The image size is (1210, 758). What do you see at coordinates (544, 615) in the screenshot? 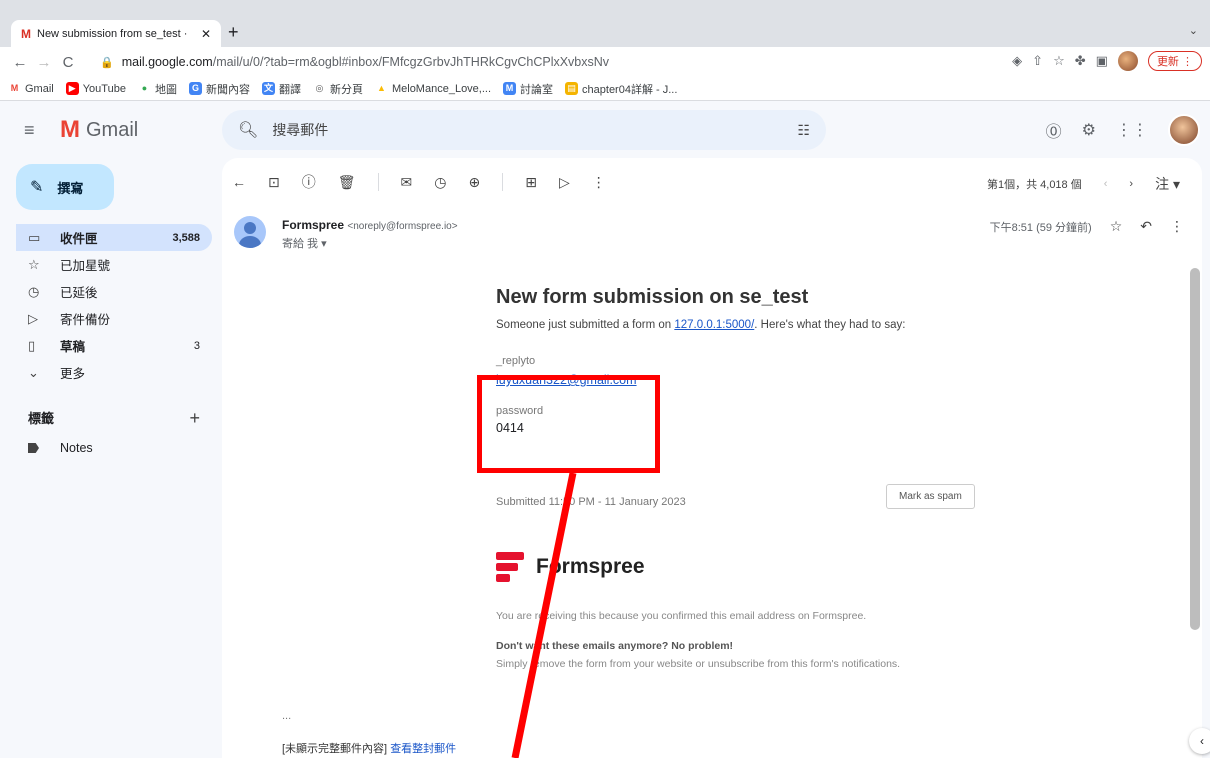
I see `annotation-line` at bounding box center [544, 615].